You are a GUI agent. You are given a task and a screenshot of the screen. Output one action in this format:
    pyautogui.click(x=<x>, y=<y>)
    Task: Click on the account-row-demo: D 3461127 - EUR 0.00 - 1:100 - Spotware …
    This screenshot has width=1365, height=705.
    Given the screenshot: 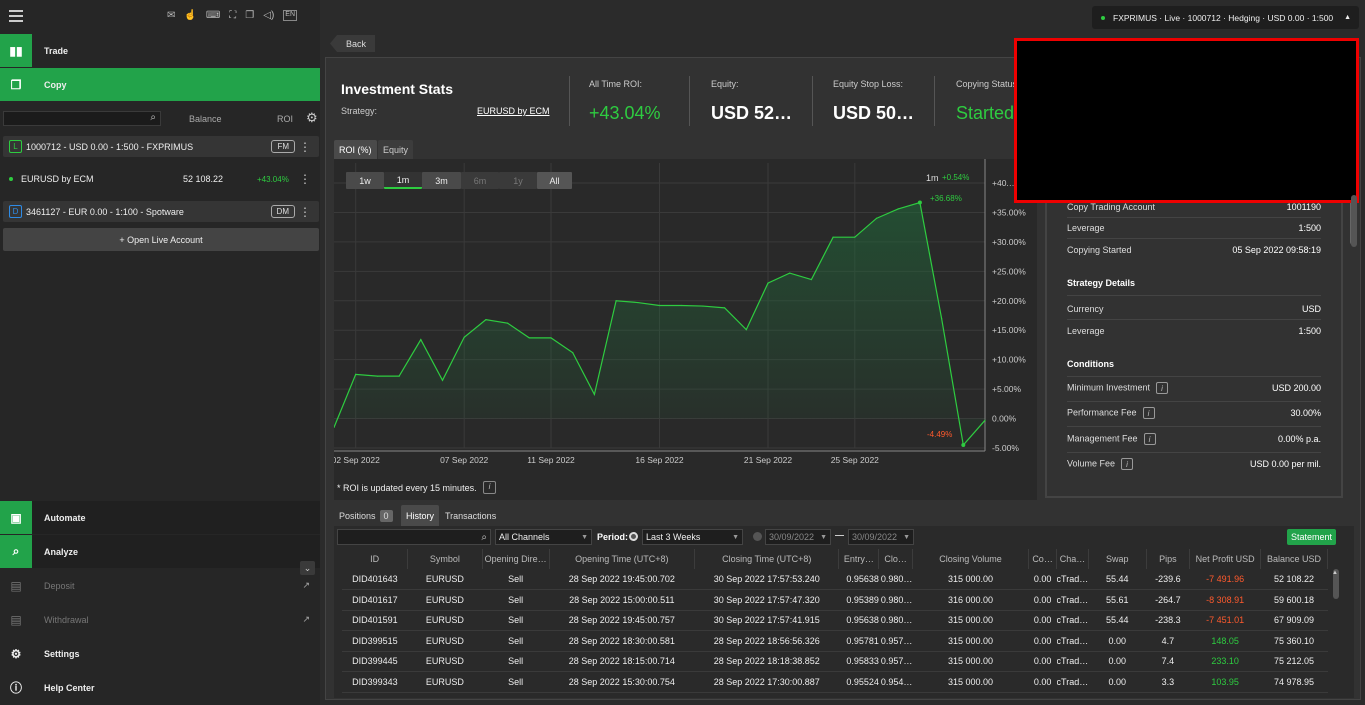 What is the action you would take?
    pyautogui.click(x=161, y=211)
    